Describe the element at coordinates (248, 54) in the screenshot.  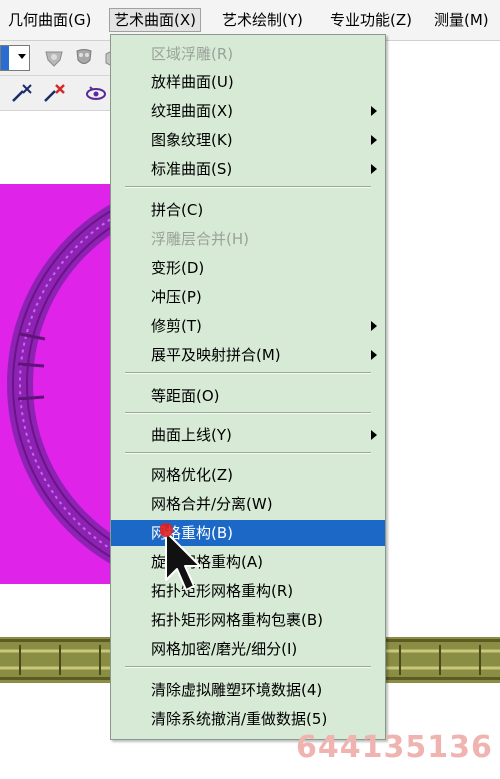
I see `menu-item-region-relief: 区域浮雕(R)` at that location.